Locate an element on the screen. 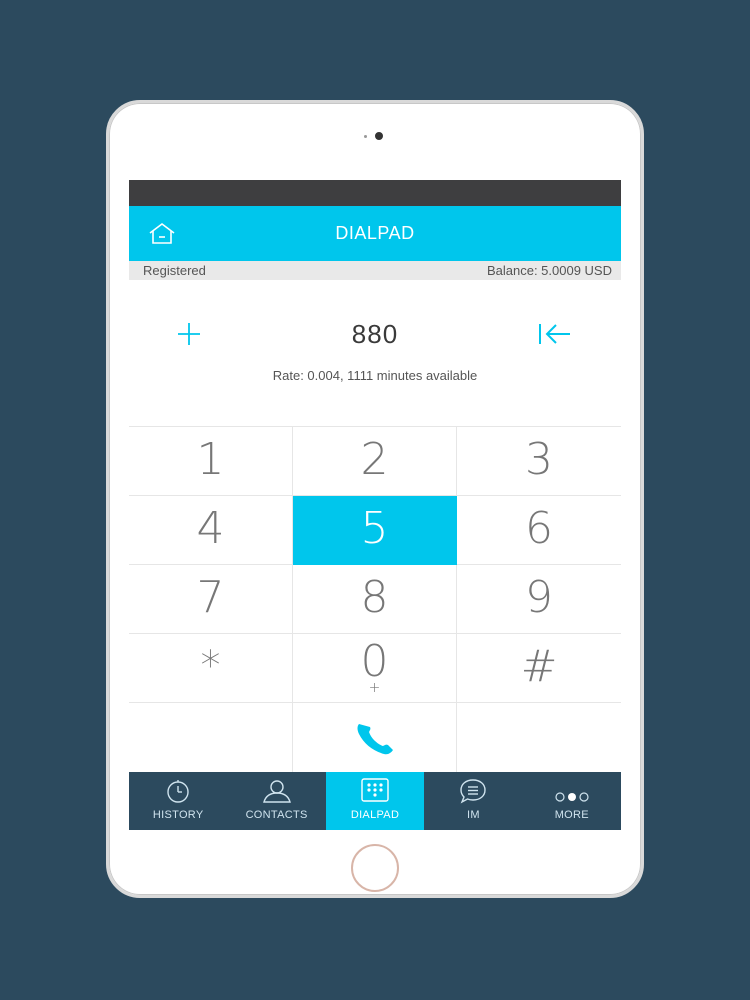 The image size is (750, 1000). dialed-number-field: 880 is located at coordinates (375, 334).